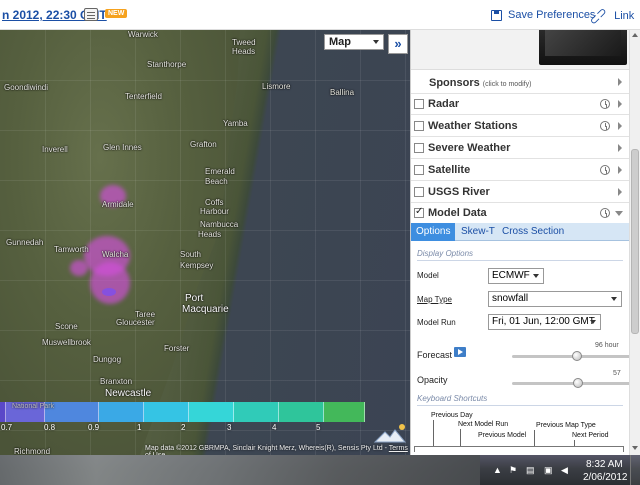  What do you see at coordinates (139, 427) in the screenshot?
I see `legend-tick-label: 1` at bounding box center [139, 427].